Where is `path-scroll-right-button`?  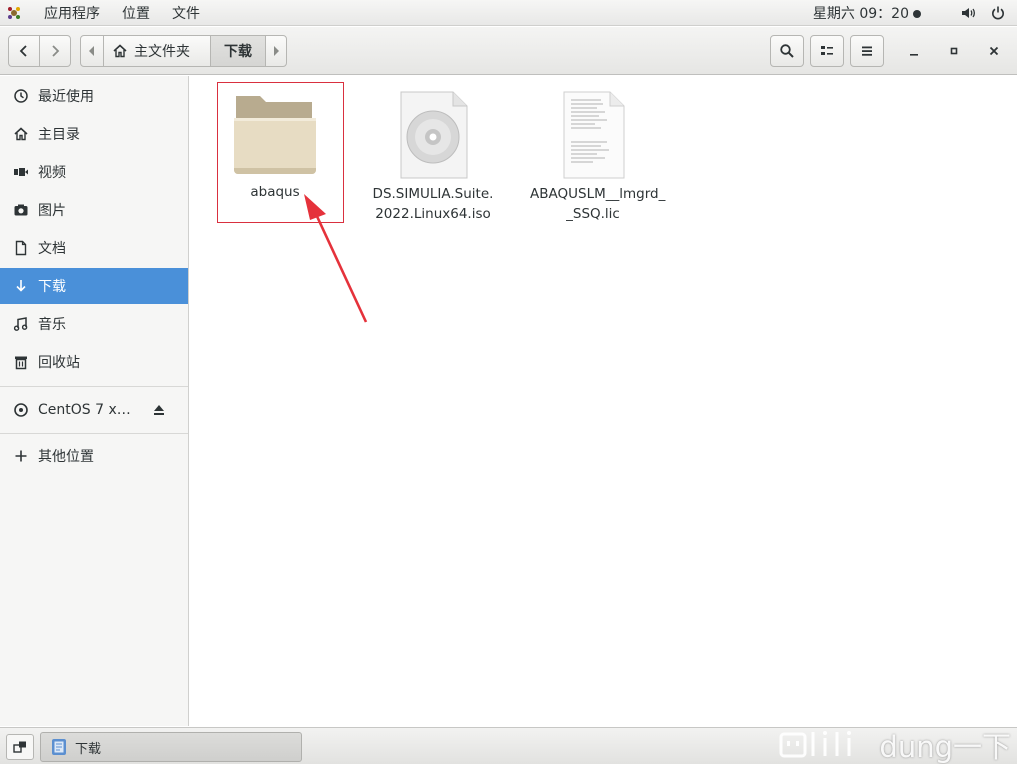 path-scroll-right-button is located at coordinates (276, 51).